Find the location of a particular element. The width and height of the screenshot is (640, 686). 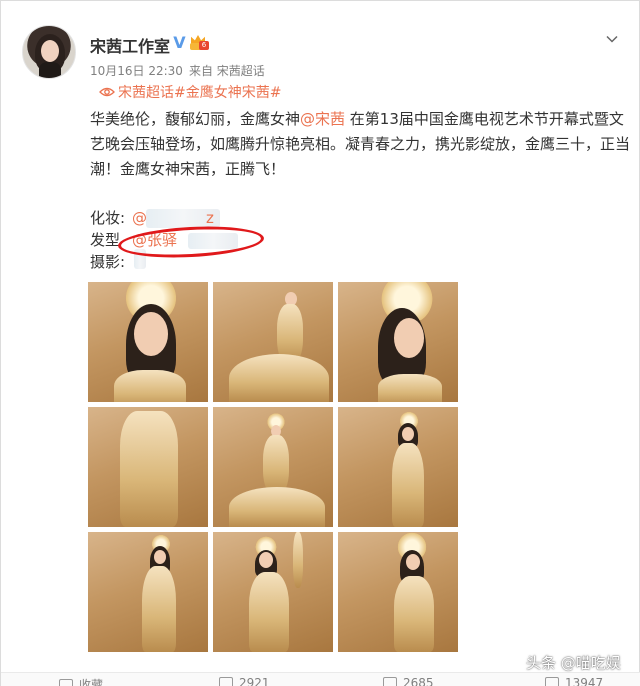

post-text: 华美绝伦，馥郁幻丽，金鹰女神 is located at coordinates (195, 119).